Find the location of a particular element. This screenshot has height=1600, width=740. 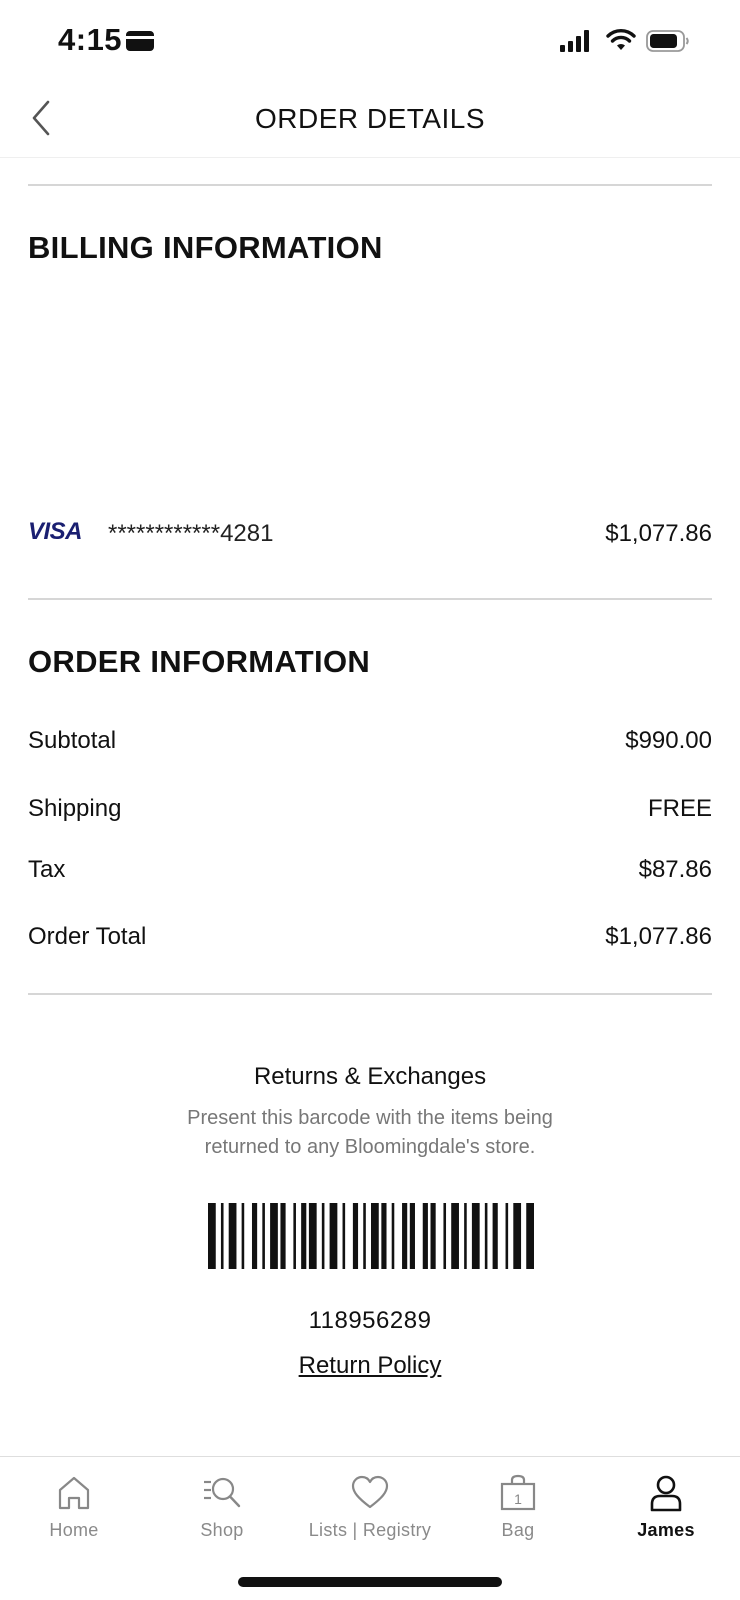

header-divider is located at coordinates (370, 157).